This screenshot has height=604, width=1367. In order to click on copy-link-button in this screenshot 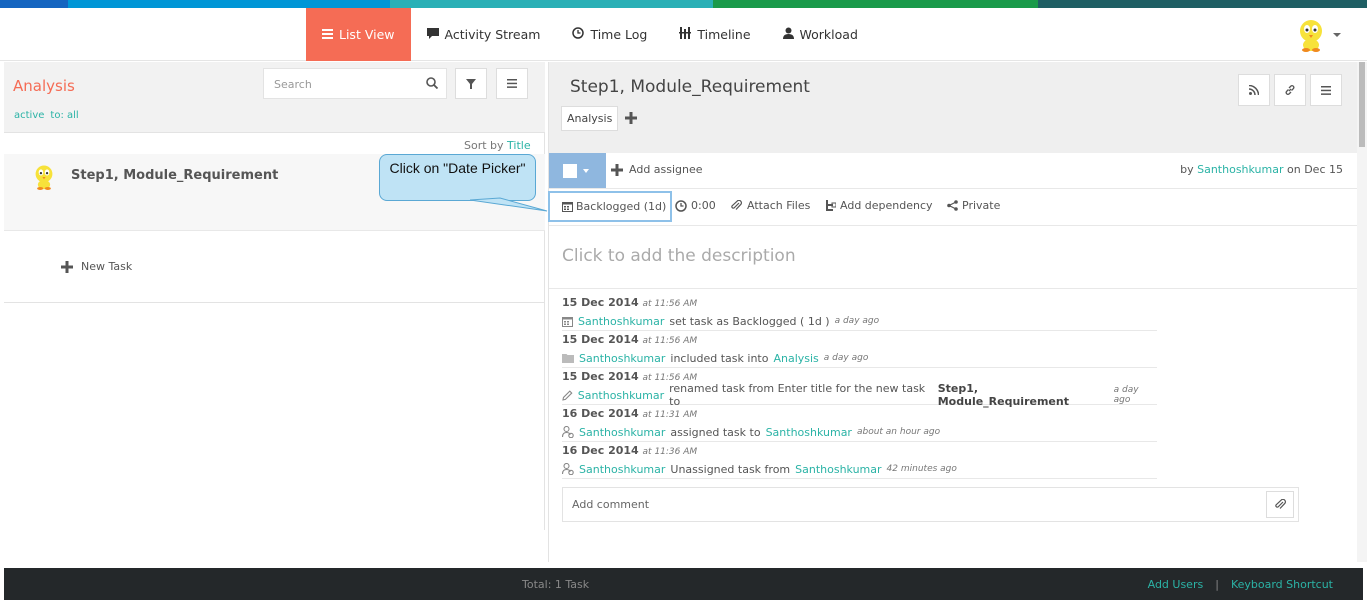, I will do `click(1290, 90)`.